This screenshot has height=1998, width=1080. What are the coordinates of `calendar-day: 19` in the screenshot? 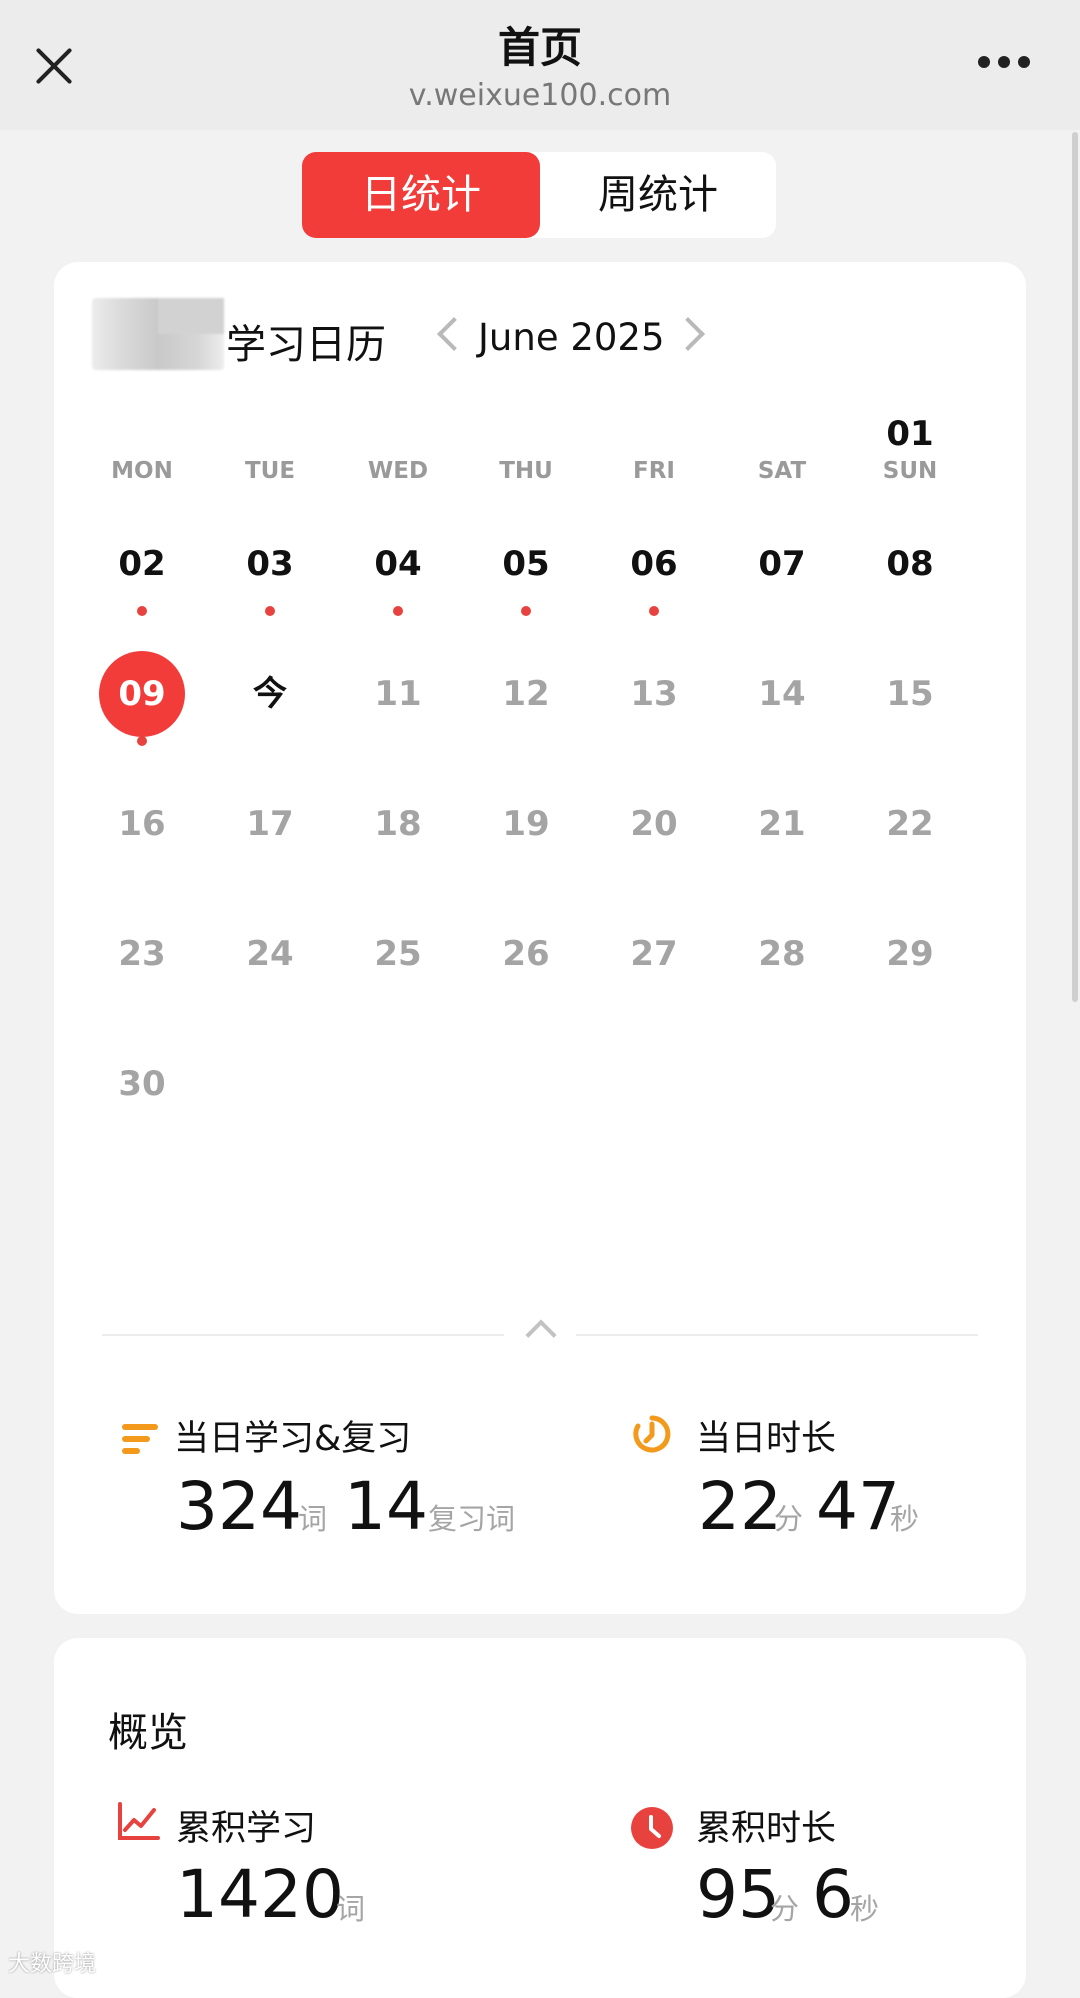 It's located at (526, 824).